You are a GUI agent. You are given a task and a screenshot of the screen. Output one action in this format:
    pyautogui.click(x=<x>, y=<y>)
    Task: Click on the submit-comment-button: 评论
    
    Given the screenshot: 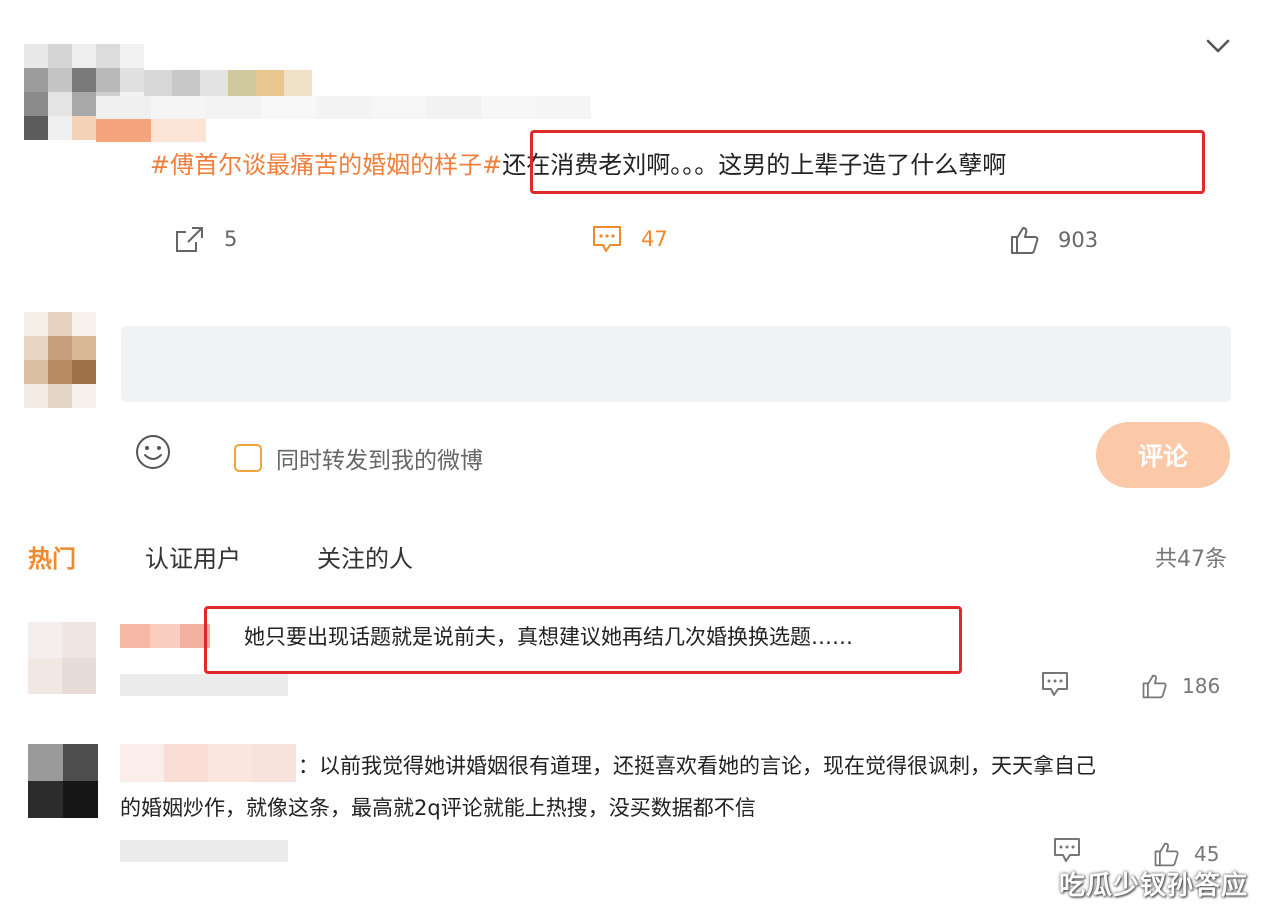 What is the action you would take?
    pyautogui.click(x=1163, y=455)
    